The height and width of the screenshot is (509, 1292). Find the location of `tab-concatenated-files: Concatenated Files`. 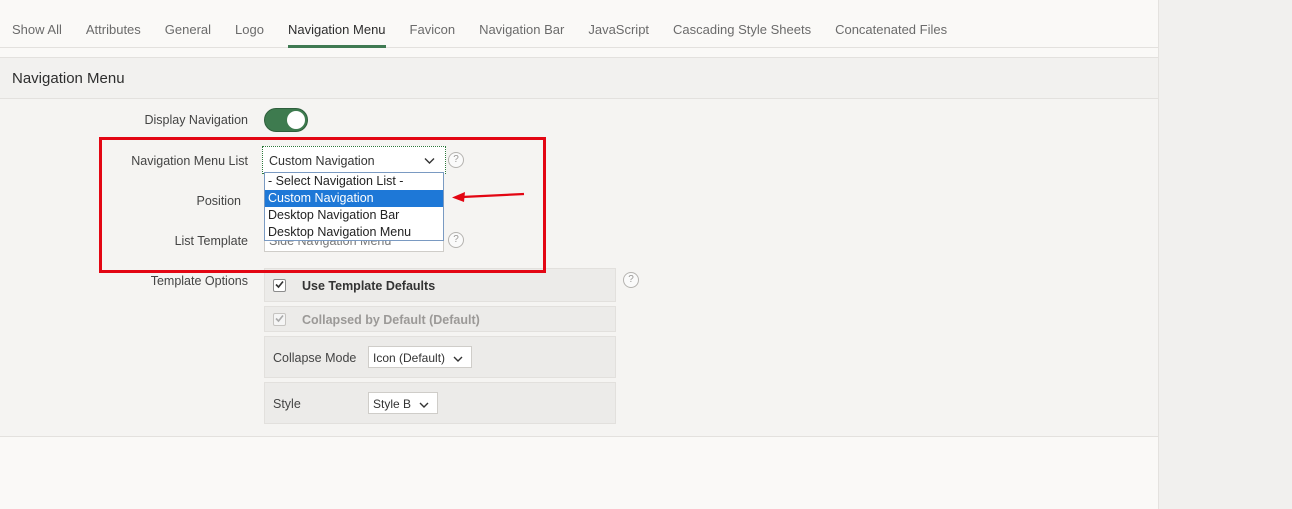

tab-concatenated-files: Concatenated Files is located at coordinates (891, 24).